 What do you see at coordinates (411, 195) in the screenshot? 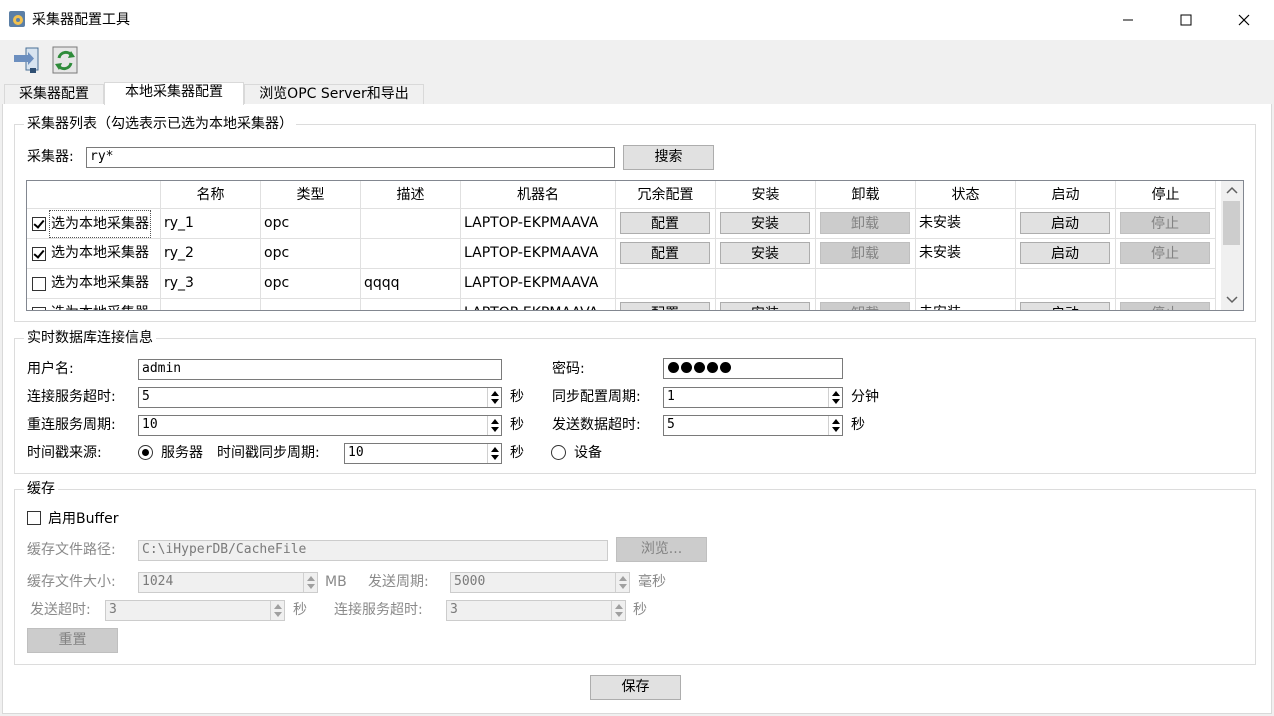
I see `col-header-desc: 描述` at bounding box center [411, 195].